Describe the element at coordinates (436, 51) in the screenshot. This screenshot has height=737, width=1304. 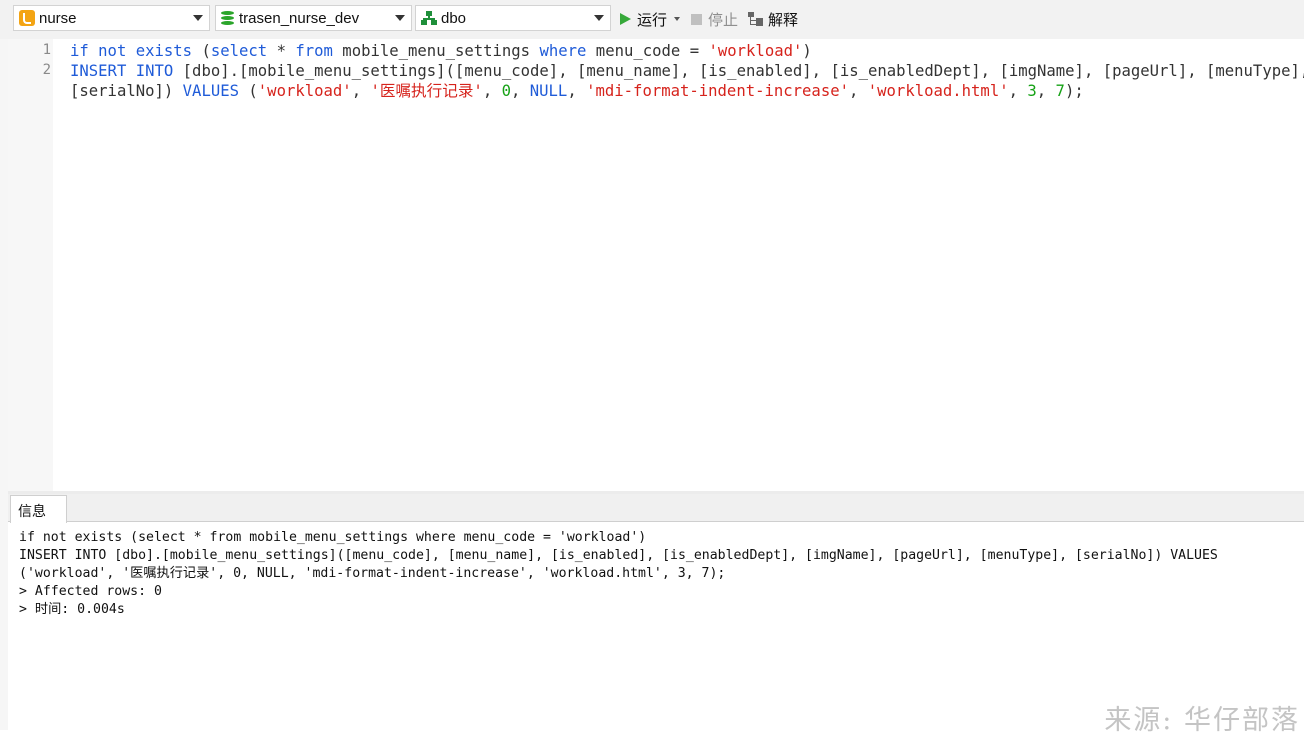
I see `code-token: mobile_menu_settings` at that location.